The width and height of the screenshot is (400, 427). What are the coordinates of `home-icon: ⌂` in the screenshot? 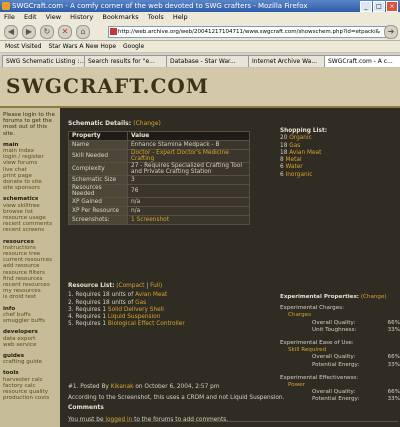 It's located at (83, 32).